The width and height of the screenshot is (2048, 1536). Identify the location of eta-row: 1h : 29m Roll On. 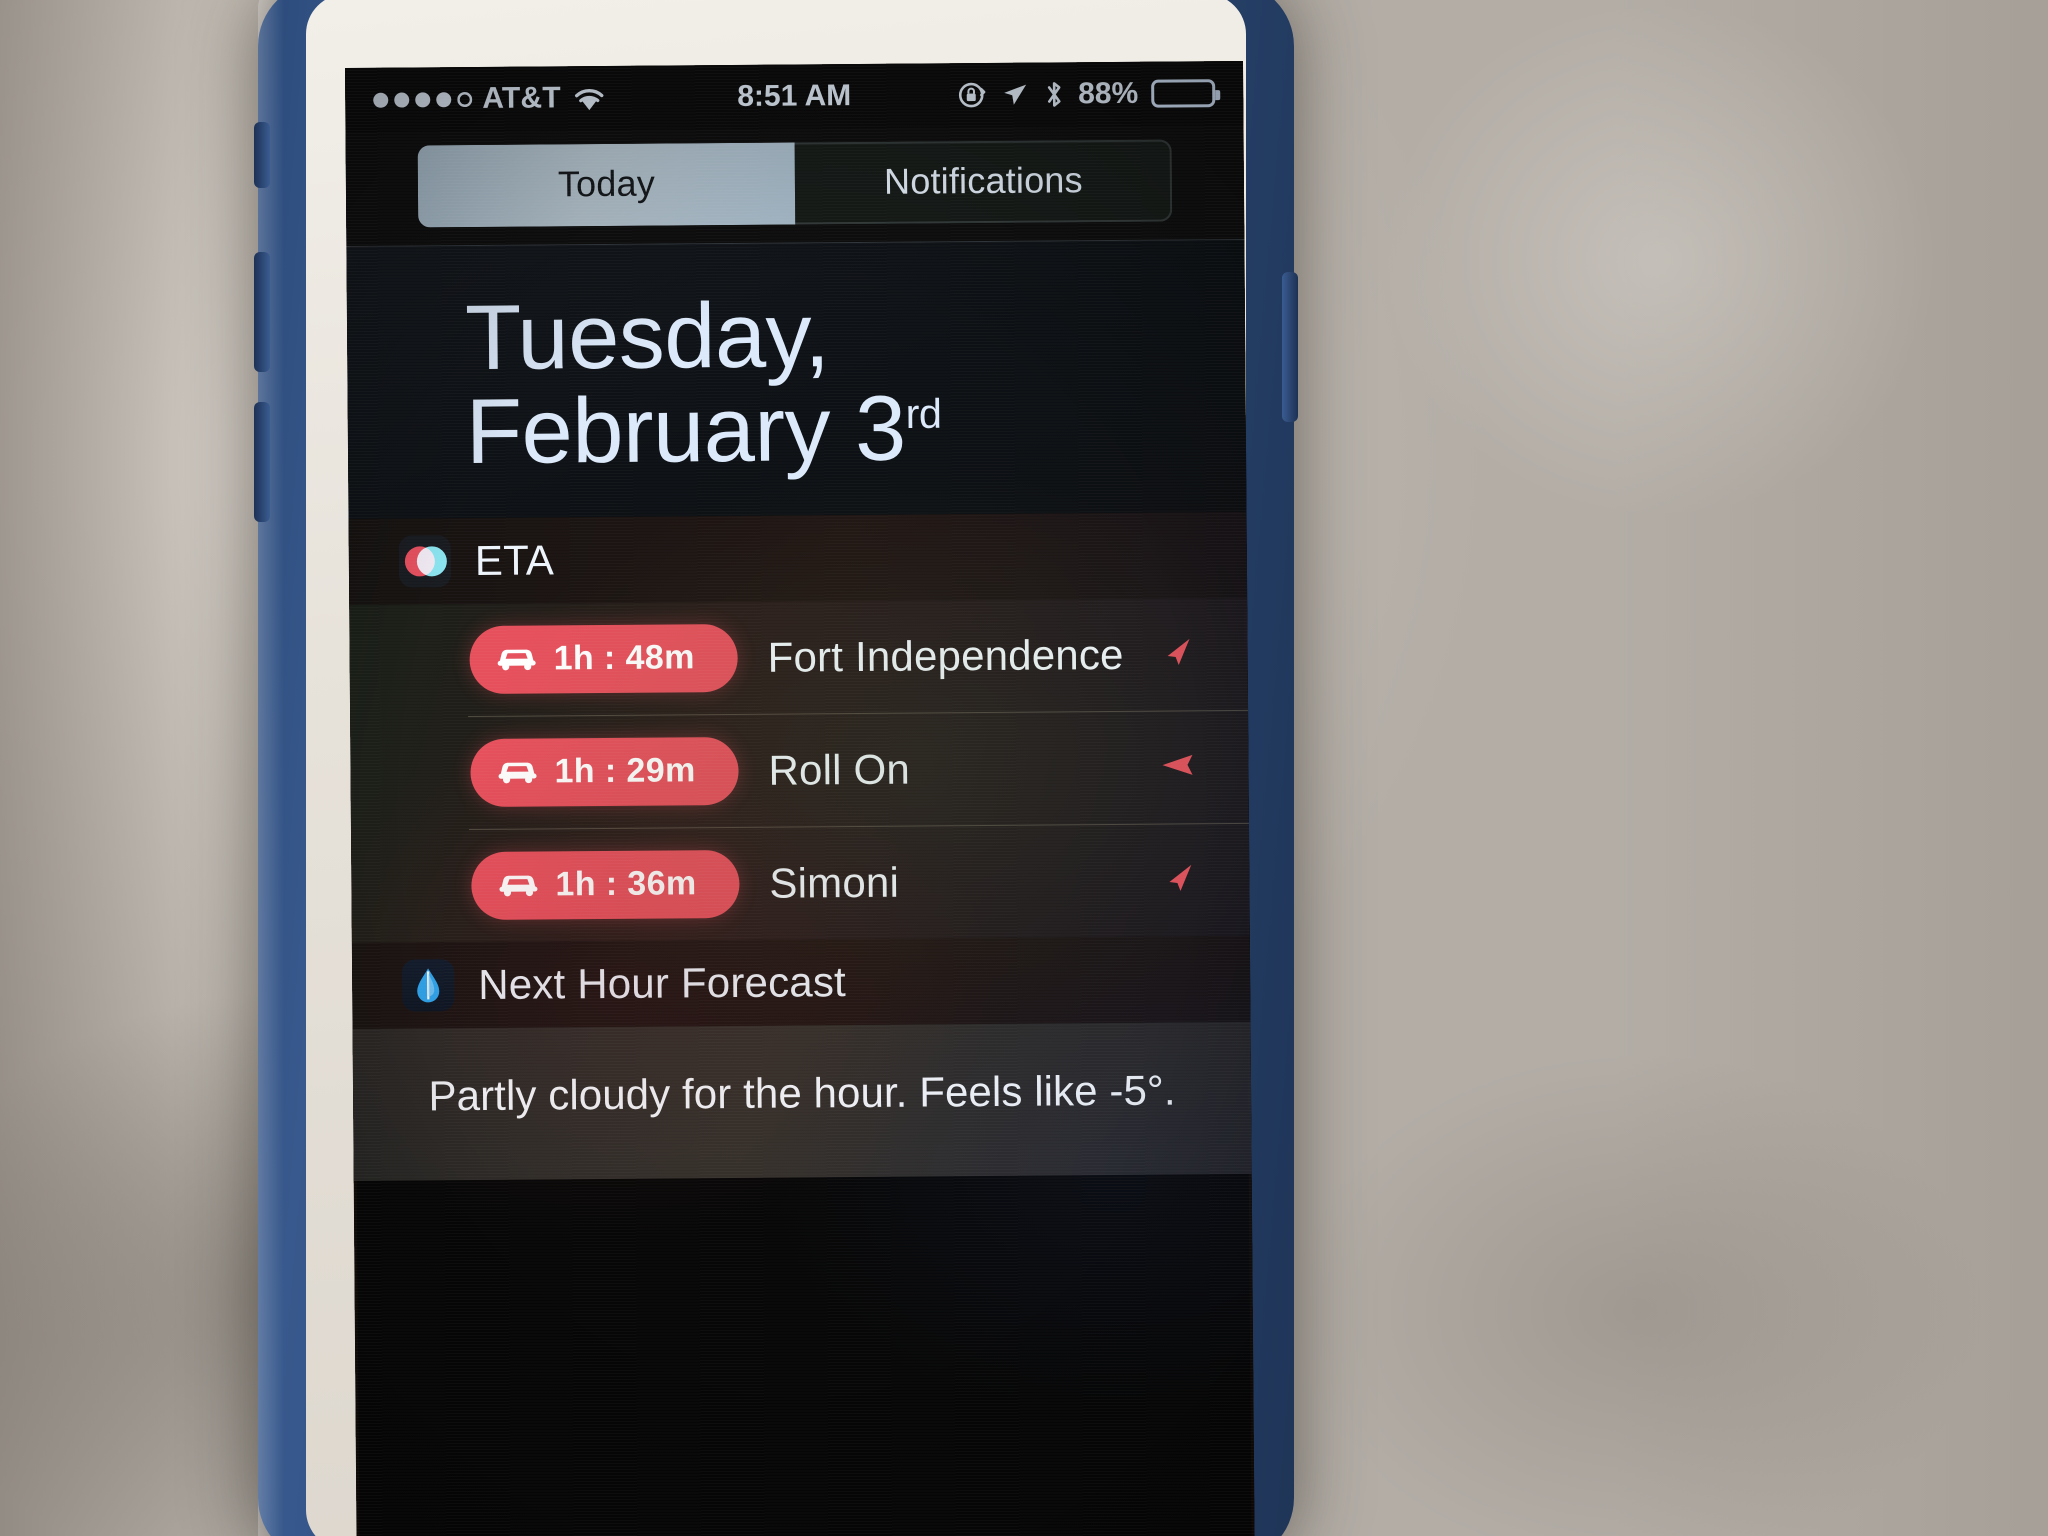
(799, 770).